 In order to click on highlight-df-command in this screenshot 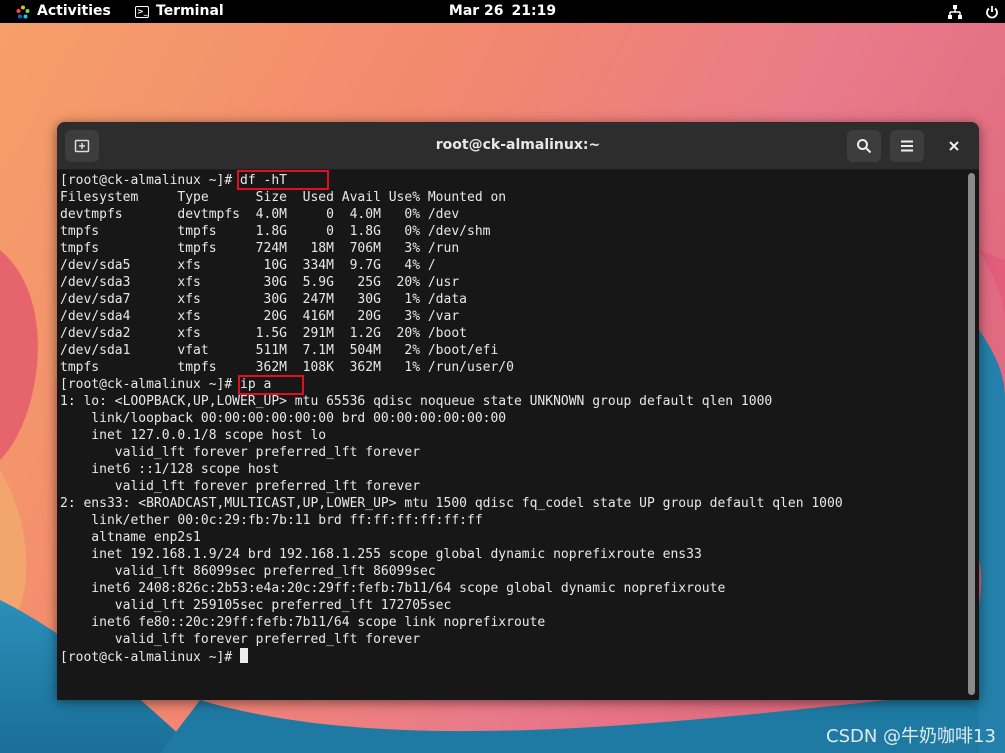, I will do `click(283, 180)`.